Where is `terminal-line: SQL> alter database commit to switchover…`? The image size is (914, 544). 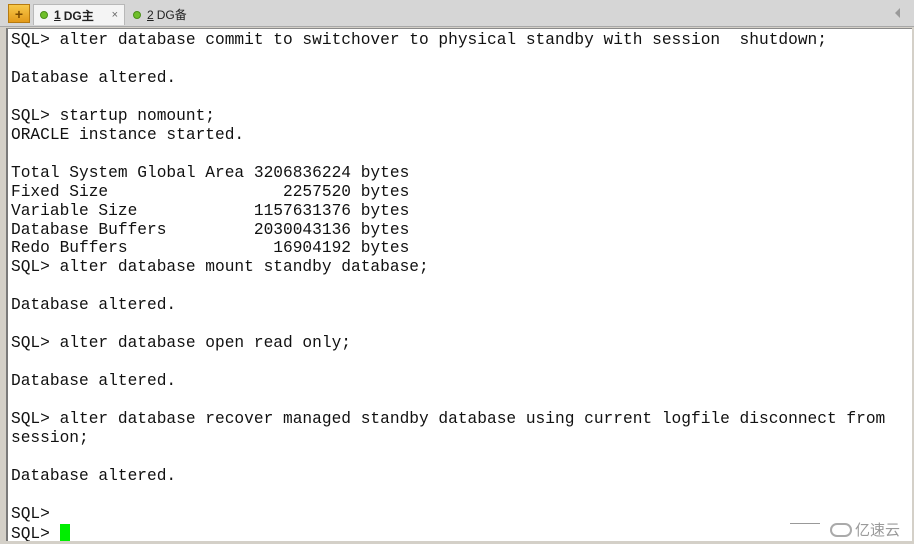
terminal-line: SQL> alter database commit to switchover… is located at coordinates (419, 40).